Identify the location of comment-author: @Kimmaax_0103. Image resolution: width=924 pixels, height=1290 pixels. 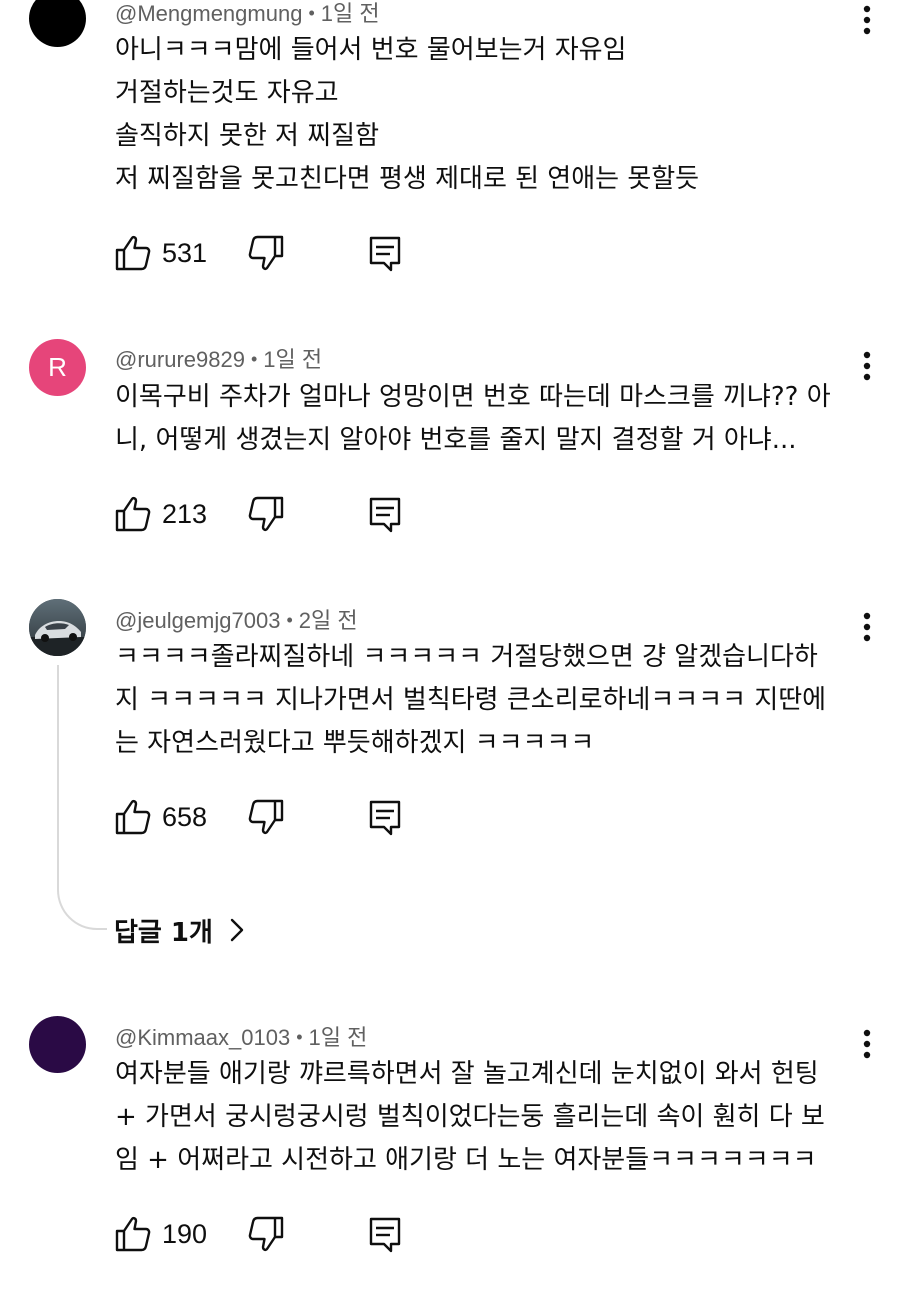
(202, 1037).